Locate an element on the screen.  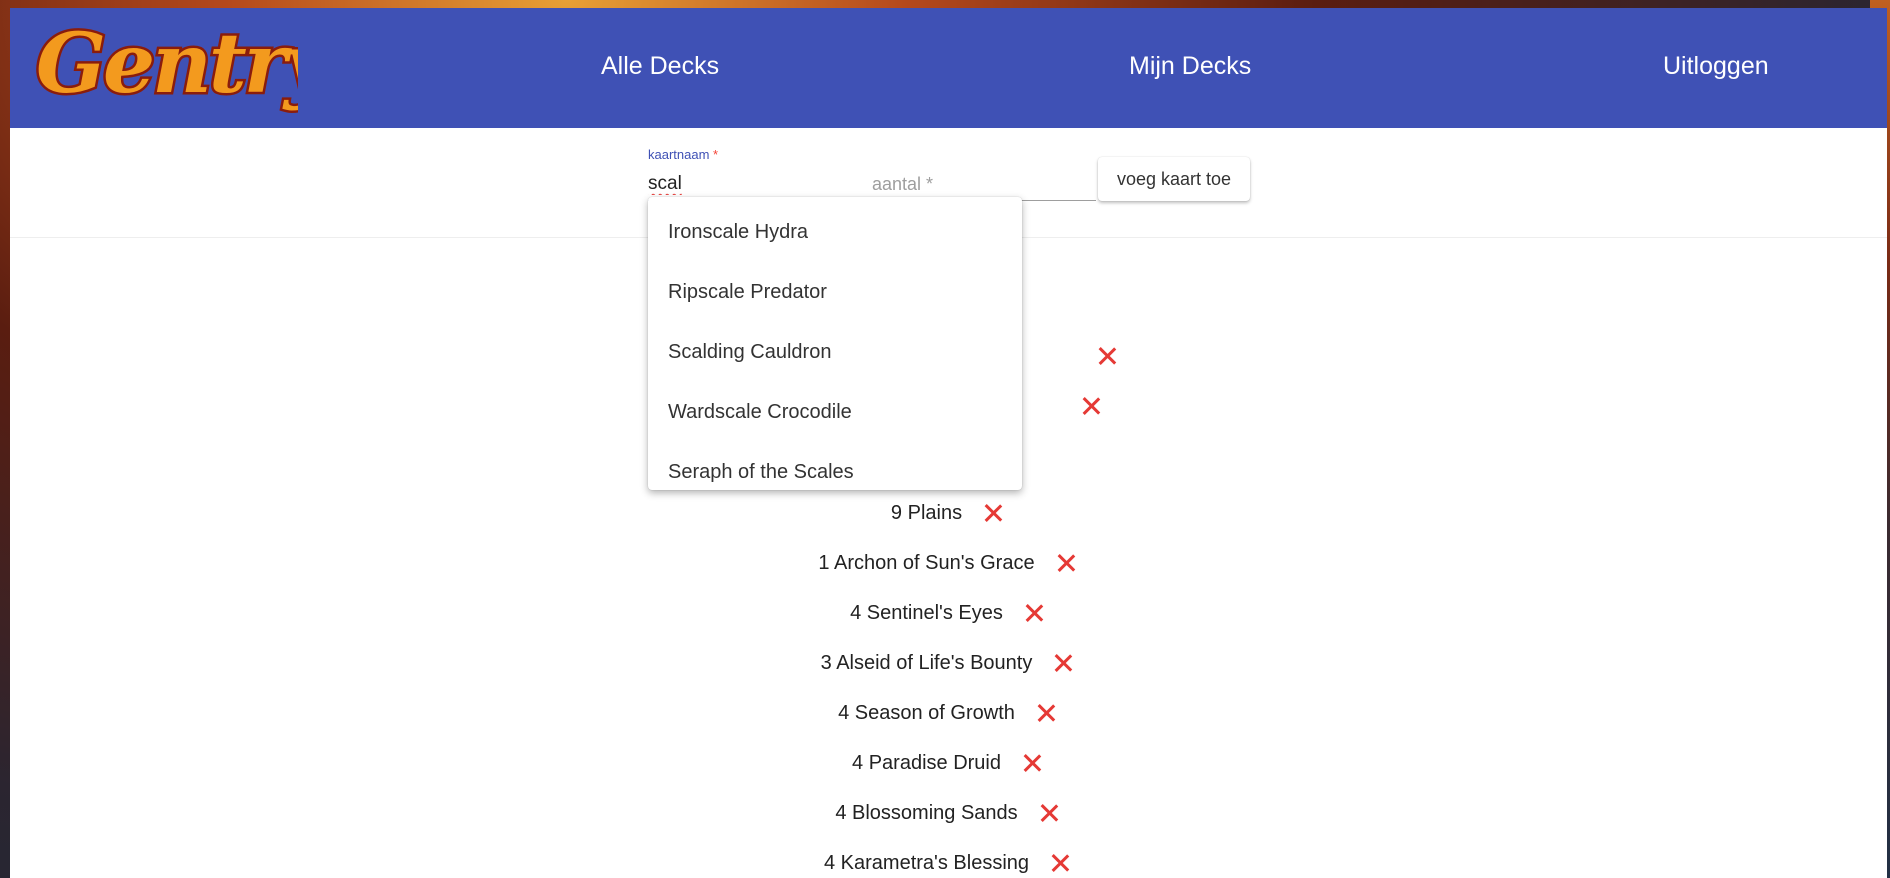
card-entry-text: 4 Blossoming Sands is located at coordinates (926, 812).